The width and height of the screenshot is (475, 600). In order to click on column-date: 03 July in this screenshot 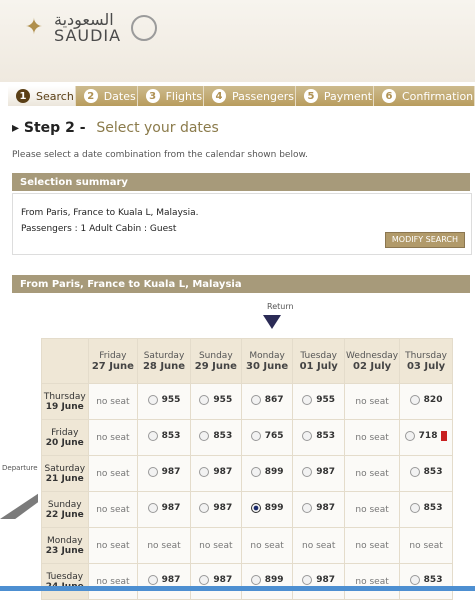, I will do `click(426, 366)`.